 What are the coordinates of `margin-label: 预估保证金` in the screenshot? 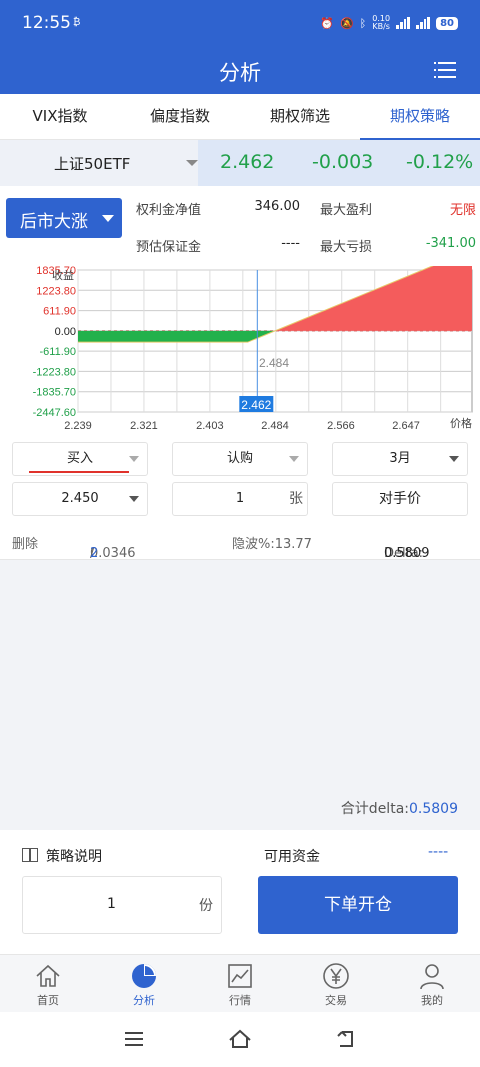 It's located at (169, 247).